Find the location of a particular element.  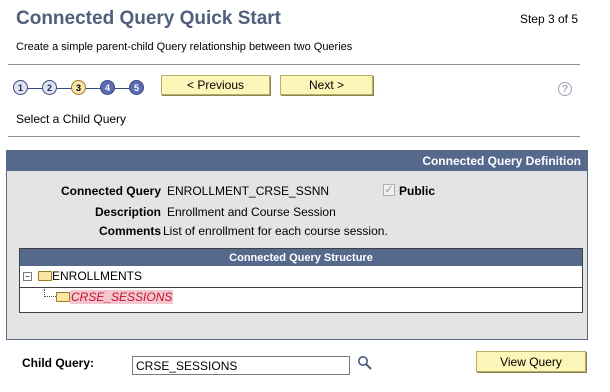

tree-node-child: CRSE_SESSIONS is located at coordinates (122, 297).